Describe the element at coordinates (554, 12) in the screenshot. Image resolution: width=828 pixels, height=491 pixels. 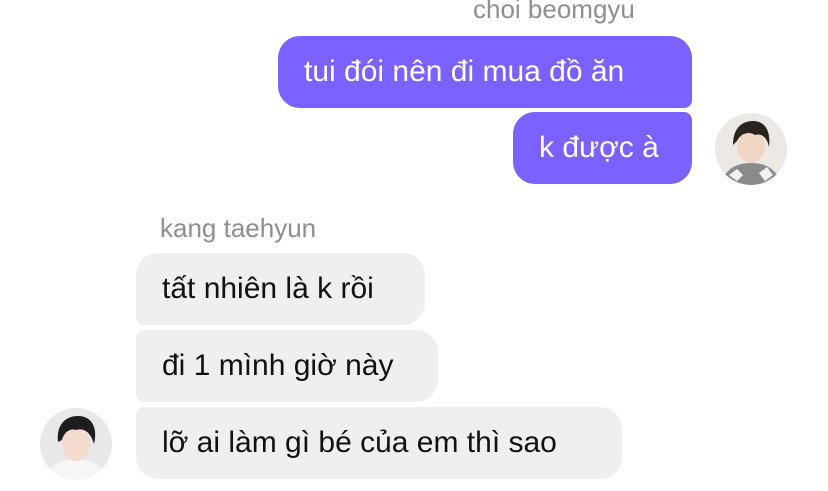
I see `sender-name-outgoing: choi beomgyu` at that location.